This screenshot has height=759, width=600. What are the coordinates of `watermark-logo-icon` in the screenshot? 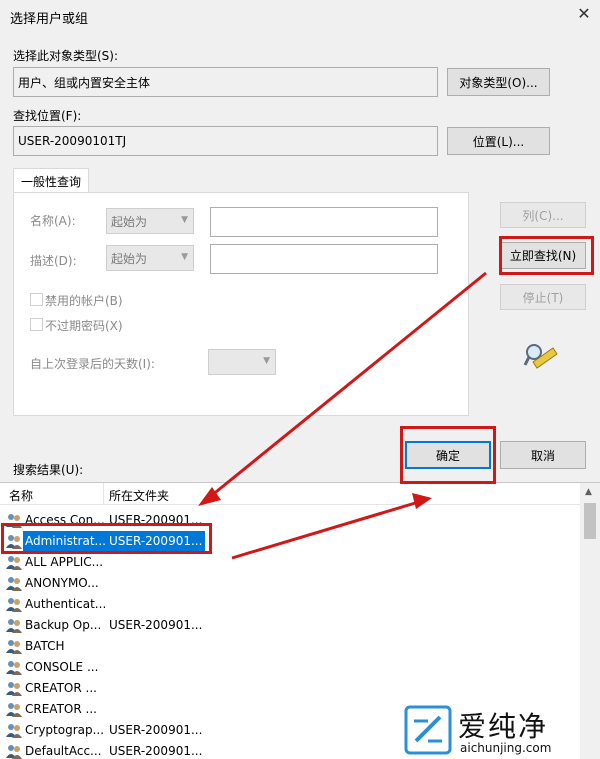 It's located at (428, 730).